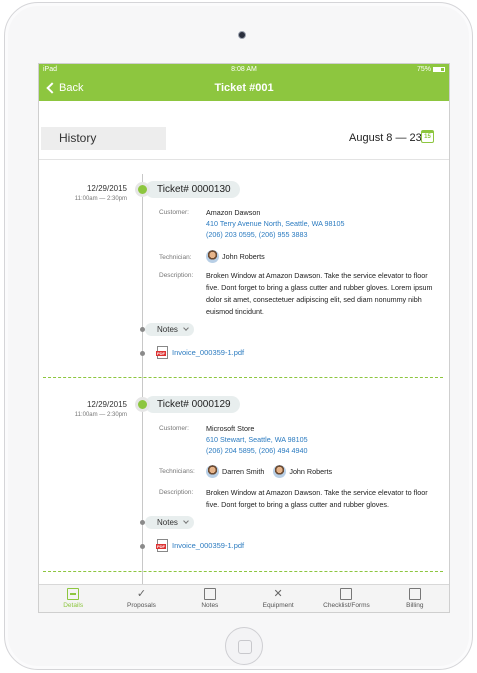 Image resolution: width=477 pixels, height=673 pixels. I want to click on tools-icon, so click(278, 594).